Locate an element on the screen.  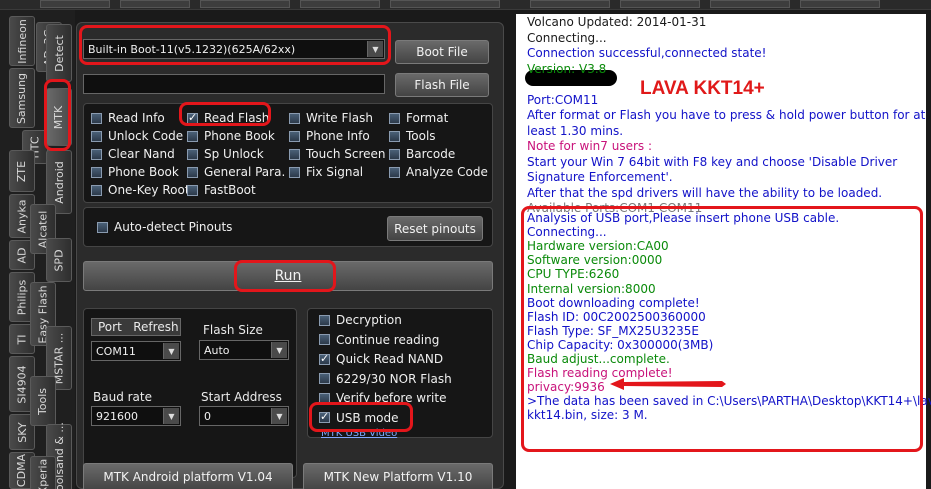
flash-size-select: Auto ▼ is located at coordinates (244, 350).